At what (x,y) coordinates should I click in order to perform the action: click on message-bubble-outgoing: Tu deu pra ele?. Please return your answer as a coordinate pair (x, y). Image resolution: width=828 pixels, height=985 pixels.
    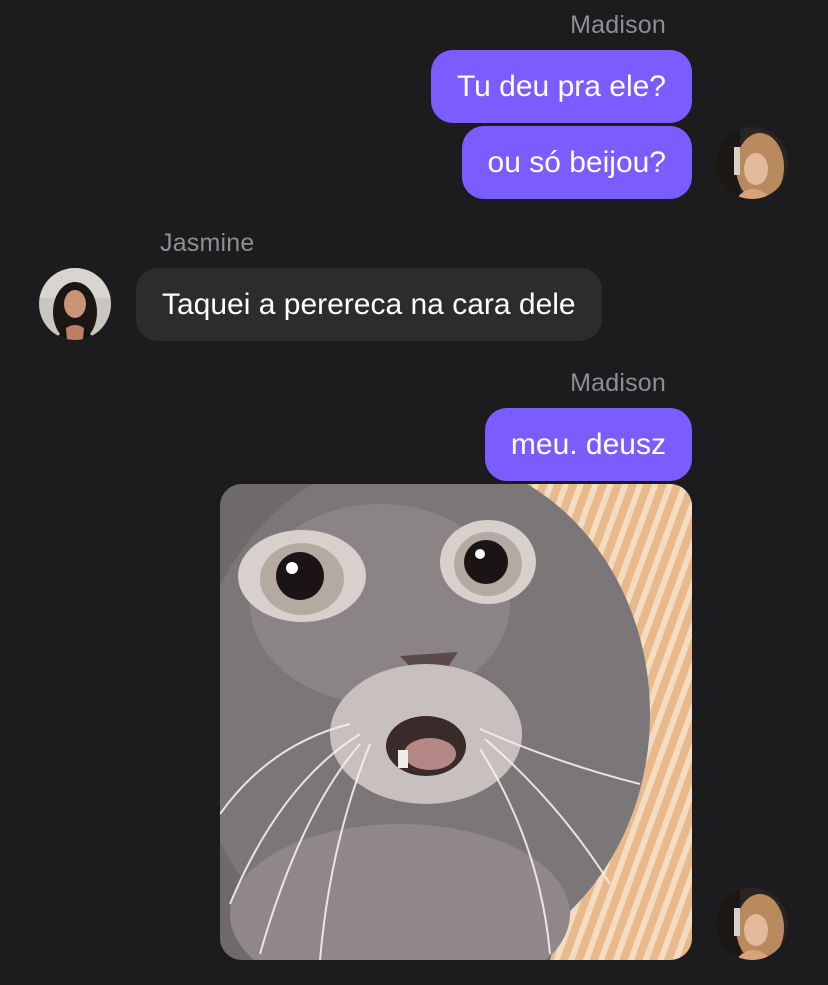
    Looking at the image, I should click on (561, 86).